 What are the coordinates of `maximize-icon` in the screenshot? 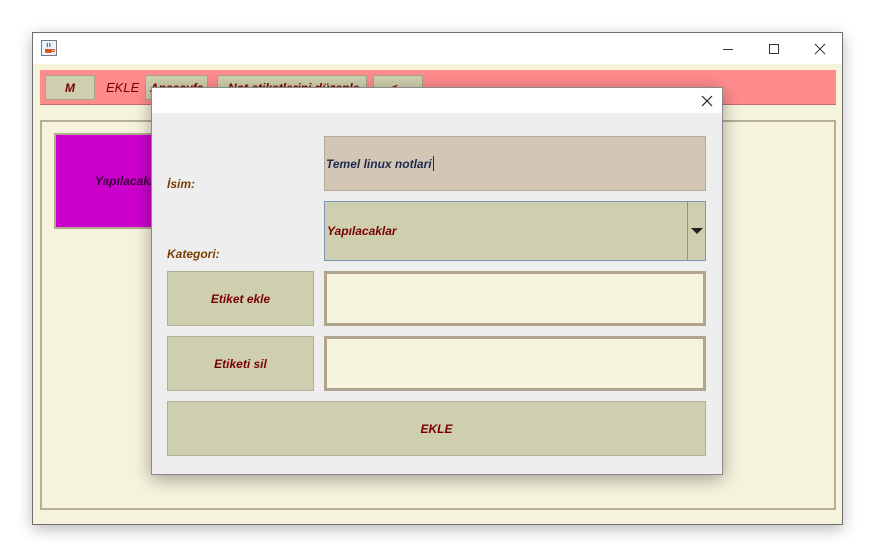 It's located at (774, 48).